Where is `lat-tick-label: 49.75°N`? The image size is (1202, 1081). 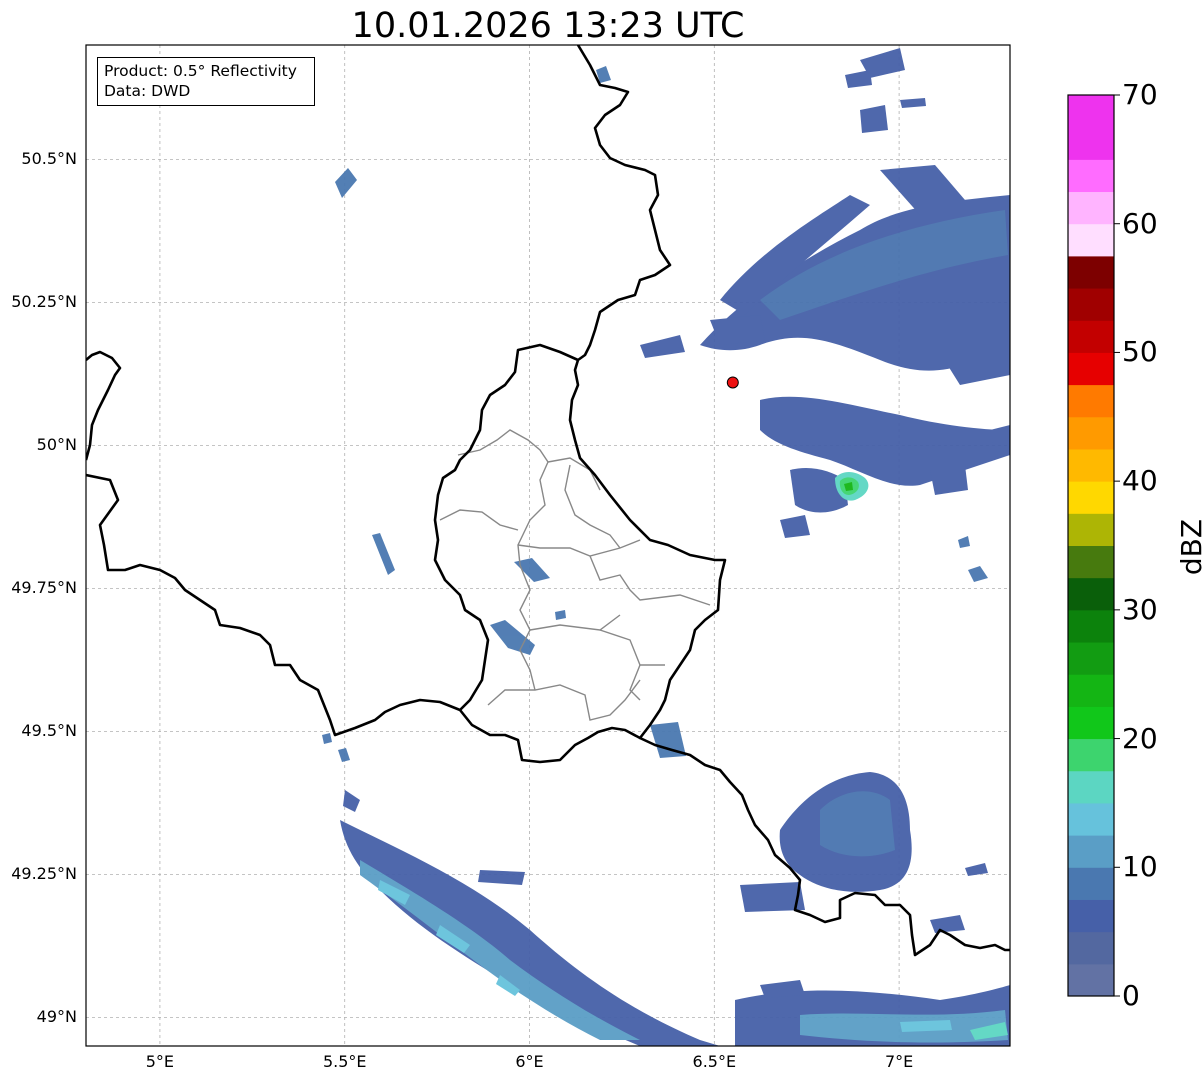
lat-tick-label: 49.75°N is located at coordinates (44, 588).